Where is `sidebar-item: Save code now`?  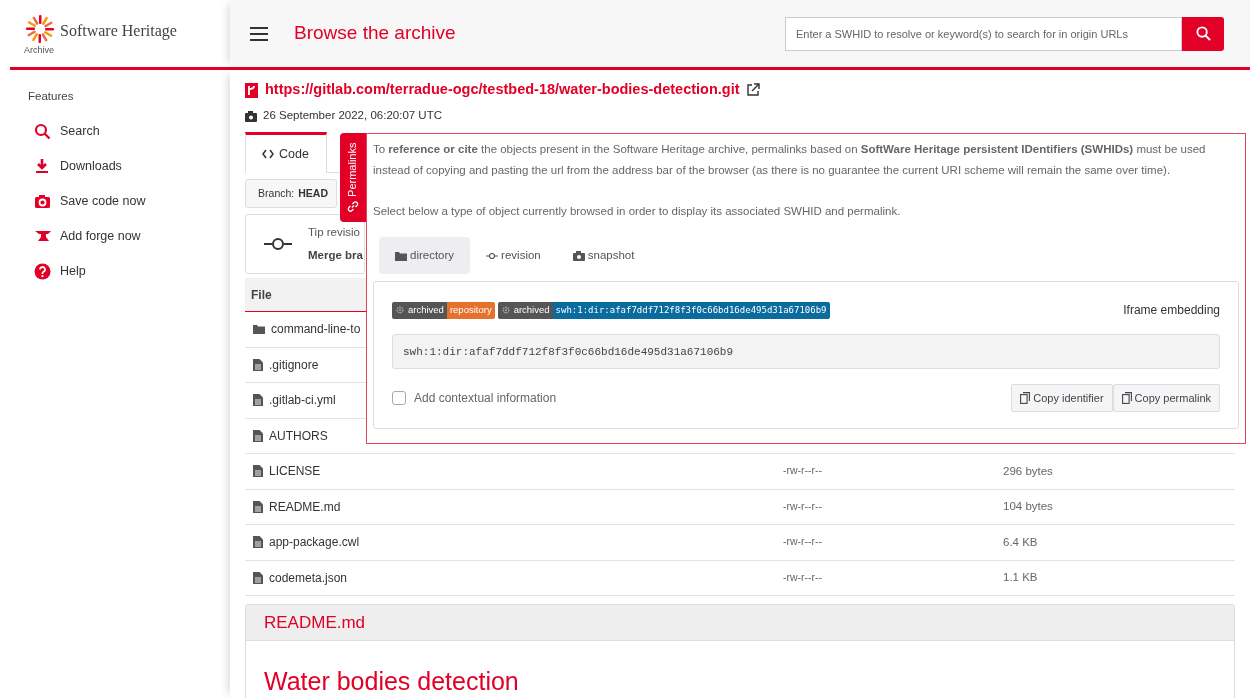
sidebar-item: Save code now is located at coordinates (129, 202).